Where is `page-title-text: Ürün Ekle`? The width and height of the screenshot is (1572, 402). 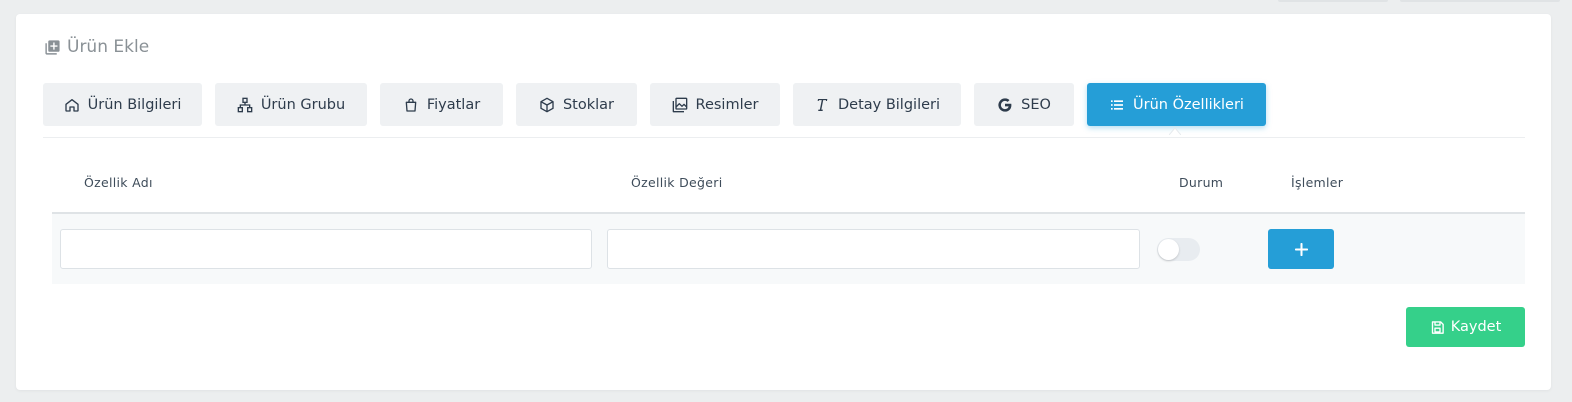
page-title-text: Ürün Ekle is located at coordinates (108, 47).